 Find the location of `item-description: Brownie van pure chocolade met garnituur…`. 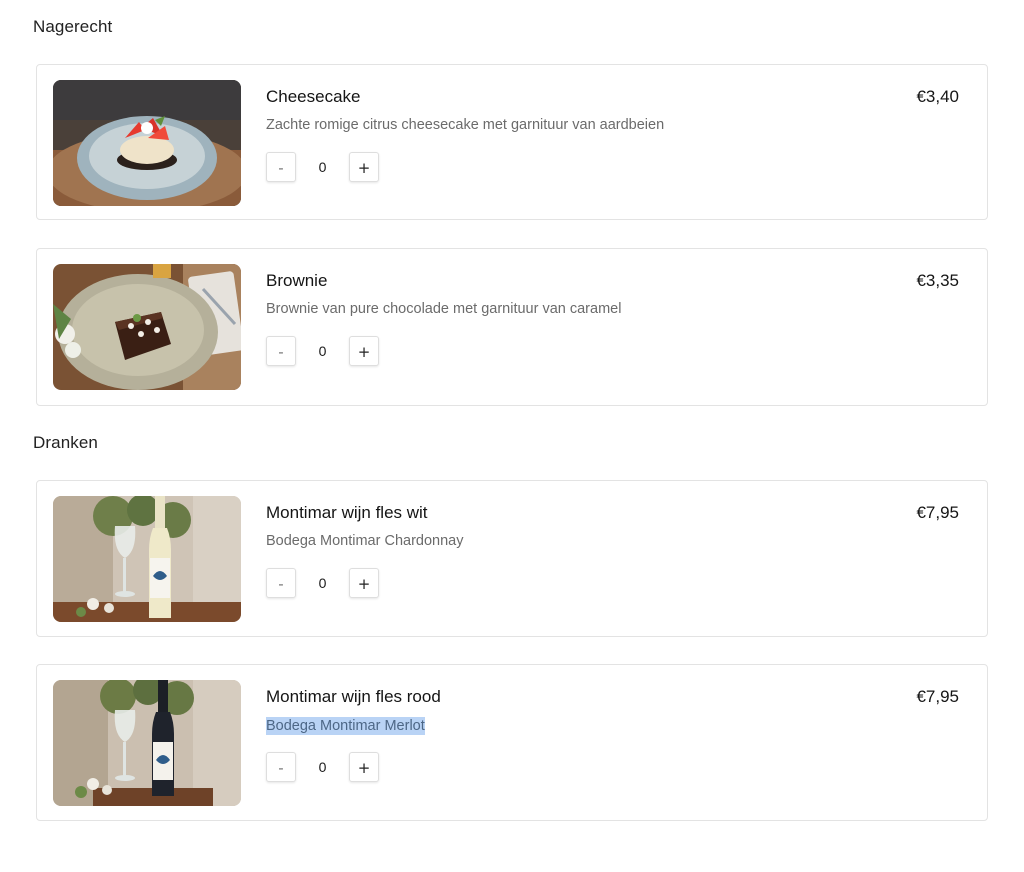

item-description: Brownie van pure chocolade met garnituur… is located at coordinates (444, 309).